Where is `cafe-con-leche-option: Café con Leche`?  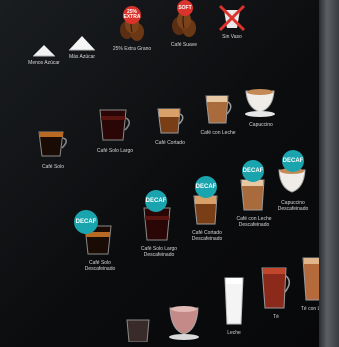 cafe-con-leche-option: Café con Leche is located at coordinates (218, 114).